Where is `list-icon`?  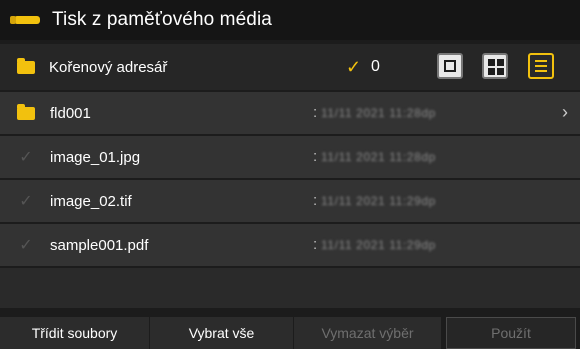 list-icon is located at coordinates (541, 61).